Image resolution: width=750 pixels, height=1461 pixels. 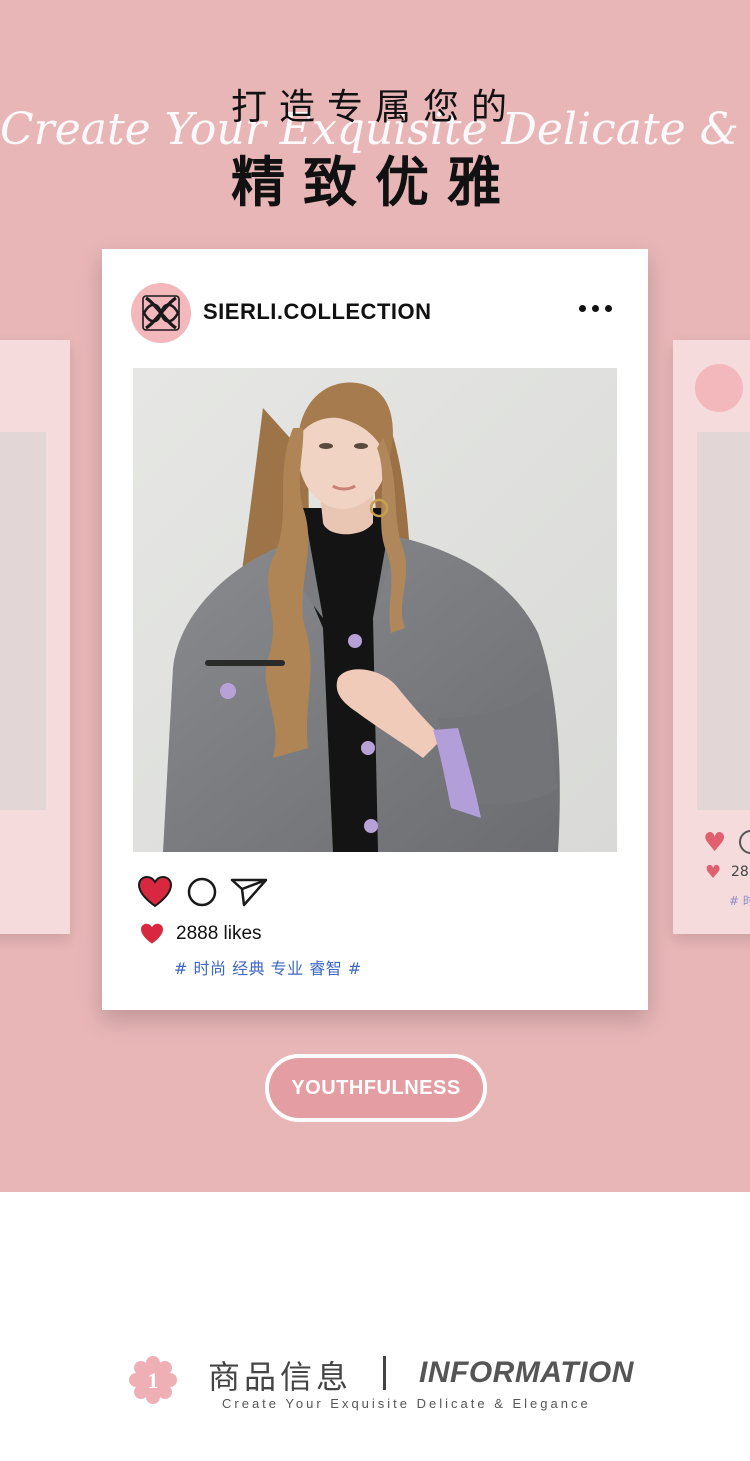 I want to click on post-actions, so click(x=238, y=892).